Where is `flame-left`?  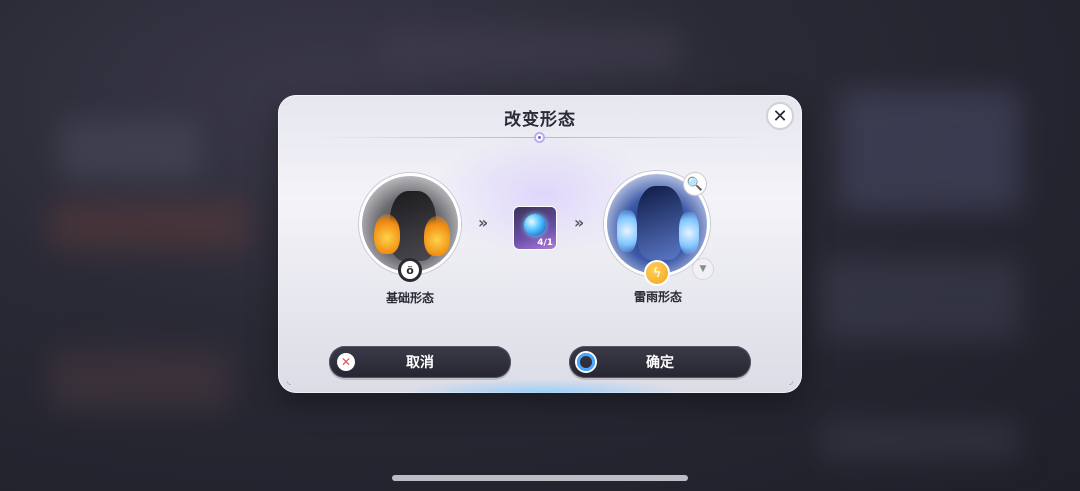 flame-left is located at coordinates (387, 234).